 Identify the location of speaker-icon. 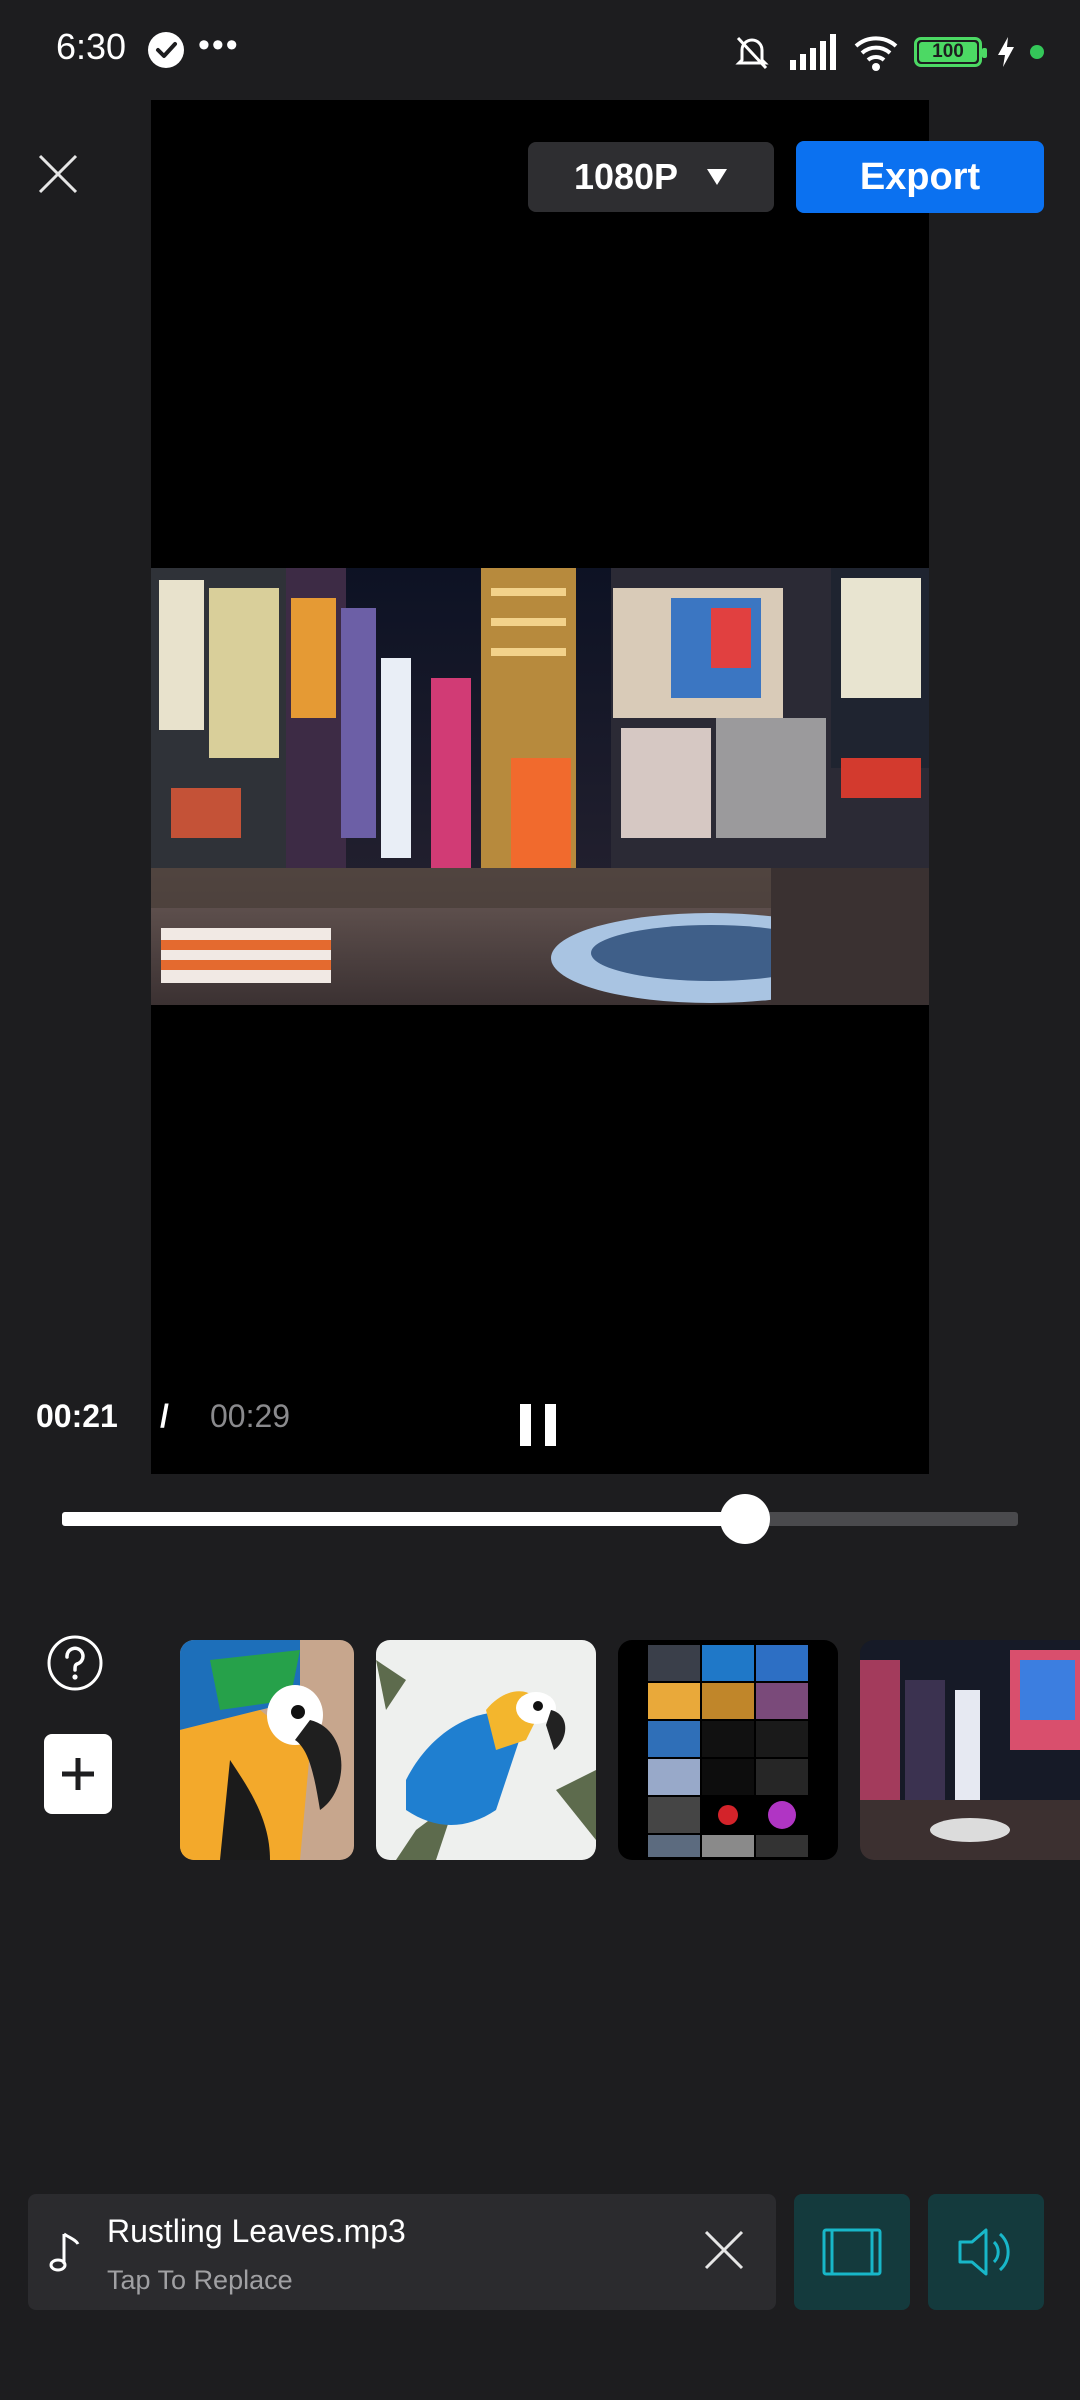
(984, 2252).